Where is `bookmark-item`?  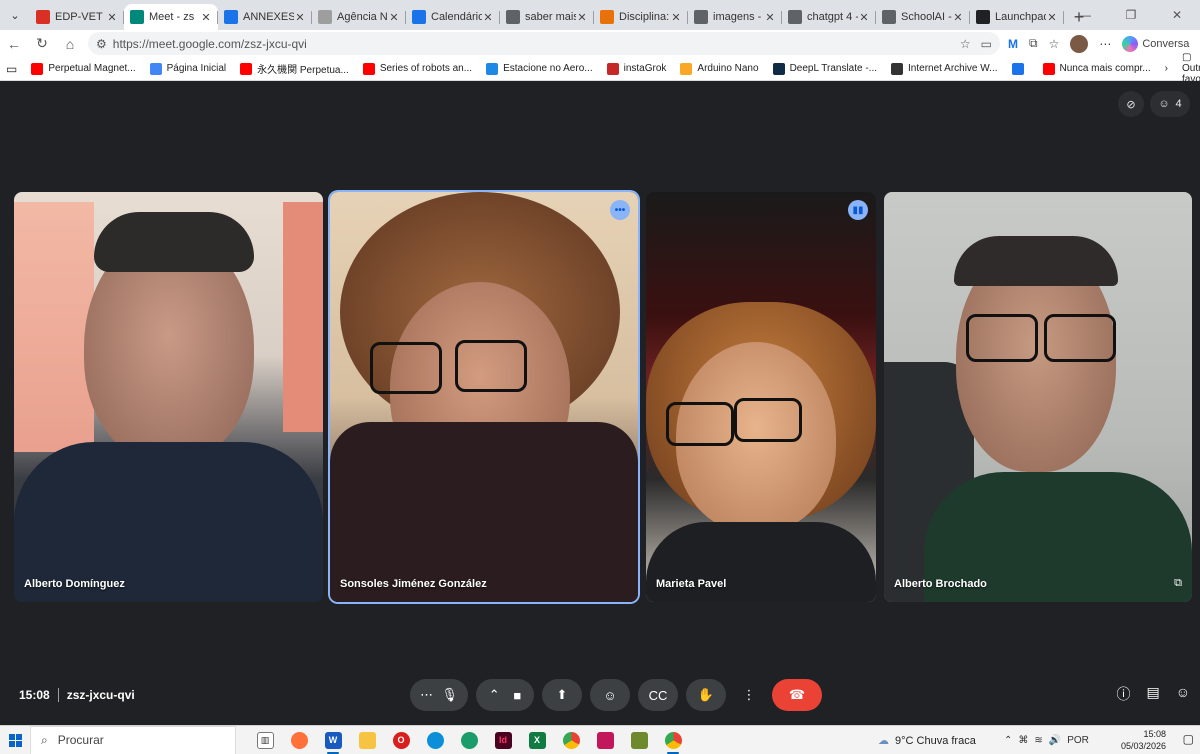 bookmark-item is located at coordinates (1020, 68).